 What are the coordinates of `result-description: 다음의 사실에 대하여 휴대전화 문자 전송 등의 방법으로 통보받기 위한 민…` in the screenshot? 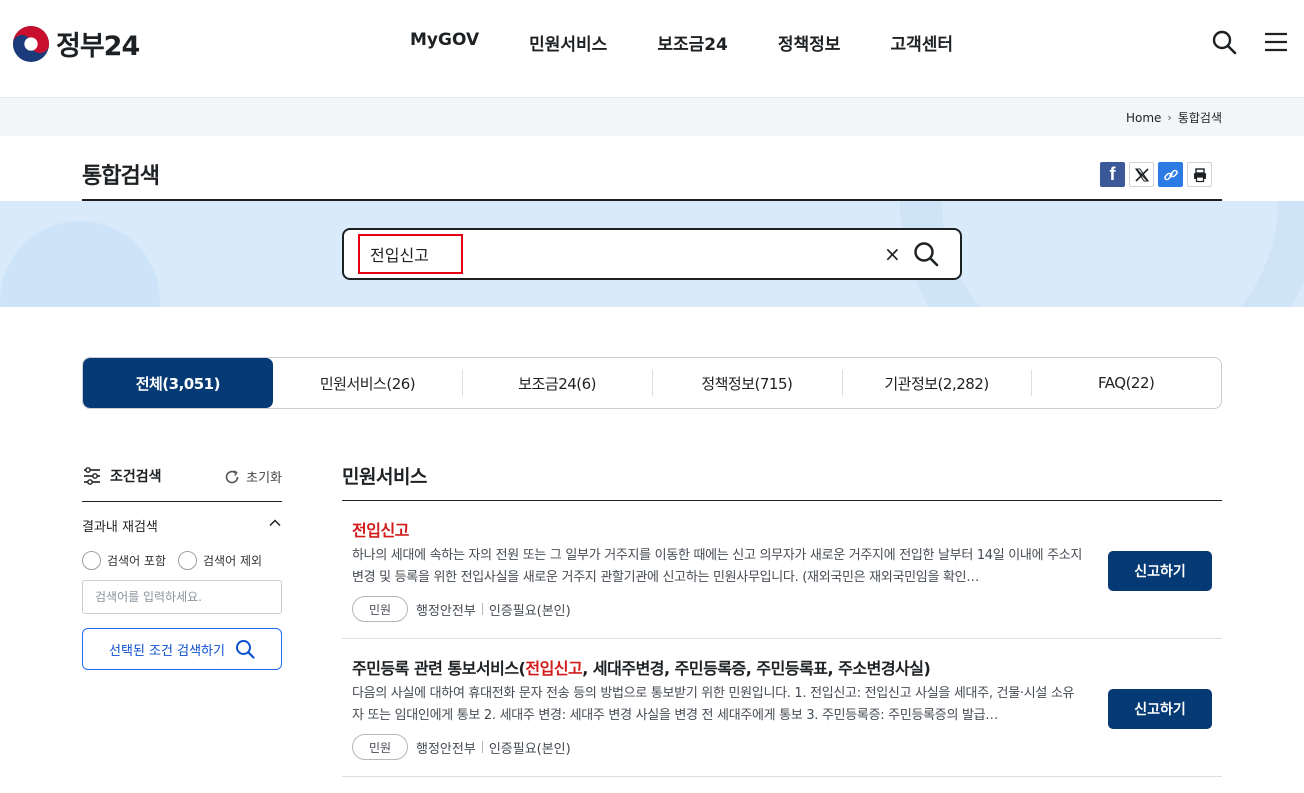 It's located at (713, 704).